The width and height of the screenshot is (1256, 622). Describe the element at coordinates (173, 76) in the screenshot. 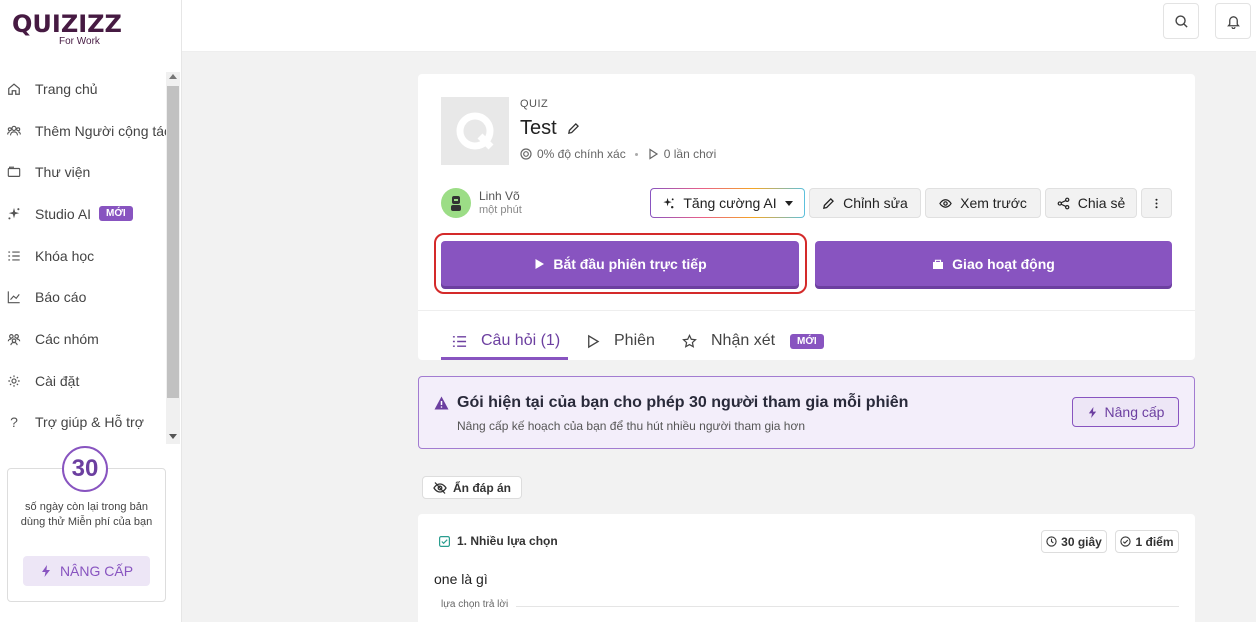

I see `scroll-up-arrow-icon` at that location.